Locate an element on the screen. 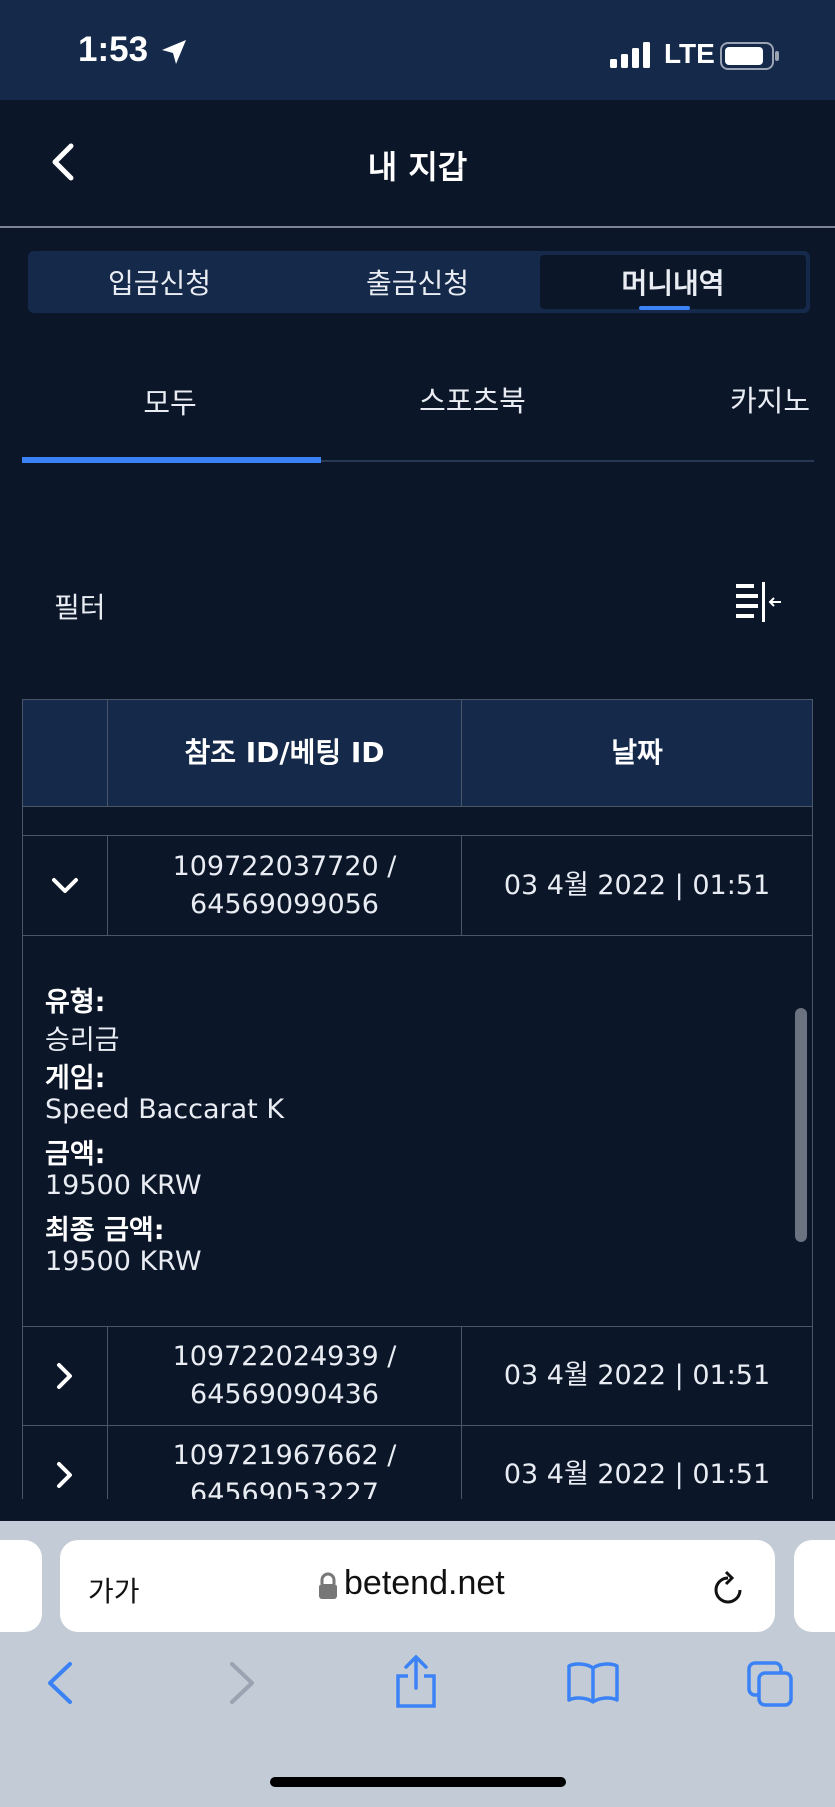  text-size-button: 가가 is located at coordinates (114, 1590).